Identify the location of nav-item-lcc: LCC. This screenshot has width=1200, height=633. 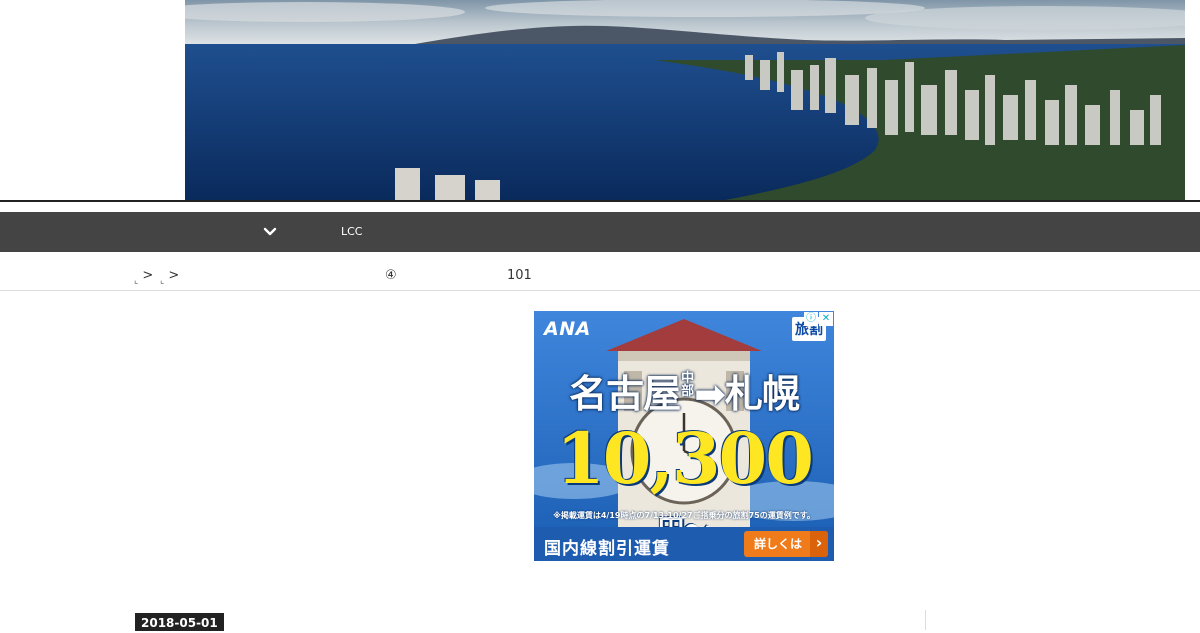
(352, 232).